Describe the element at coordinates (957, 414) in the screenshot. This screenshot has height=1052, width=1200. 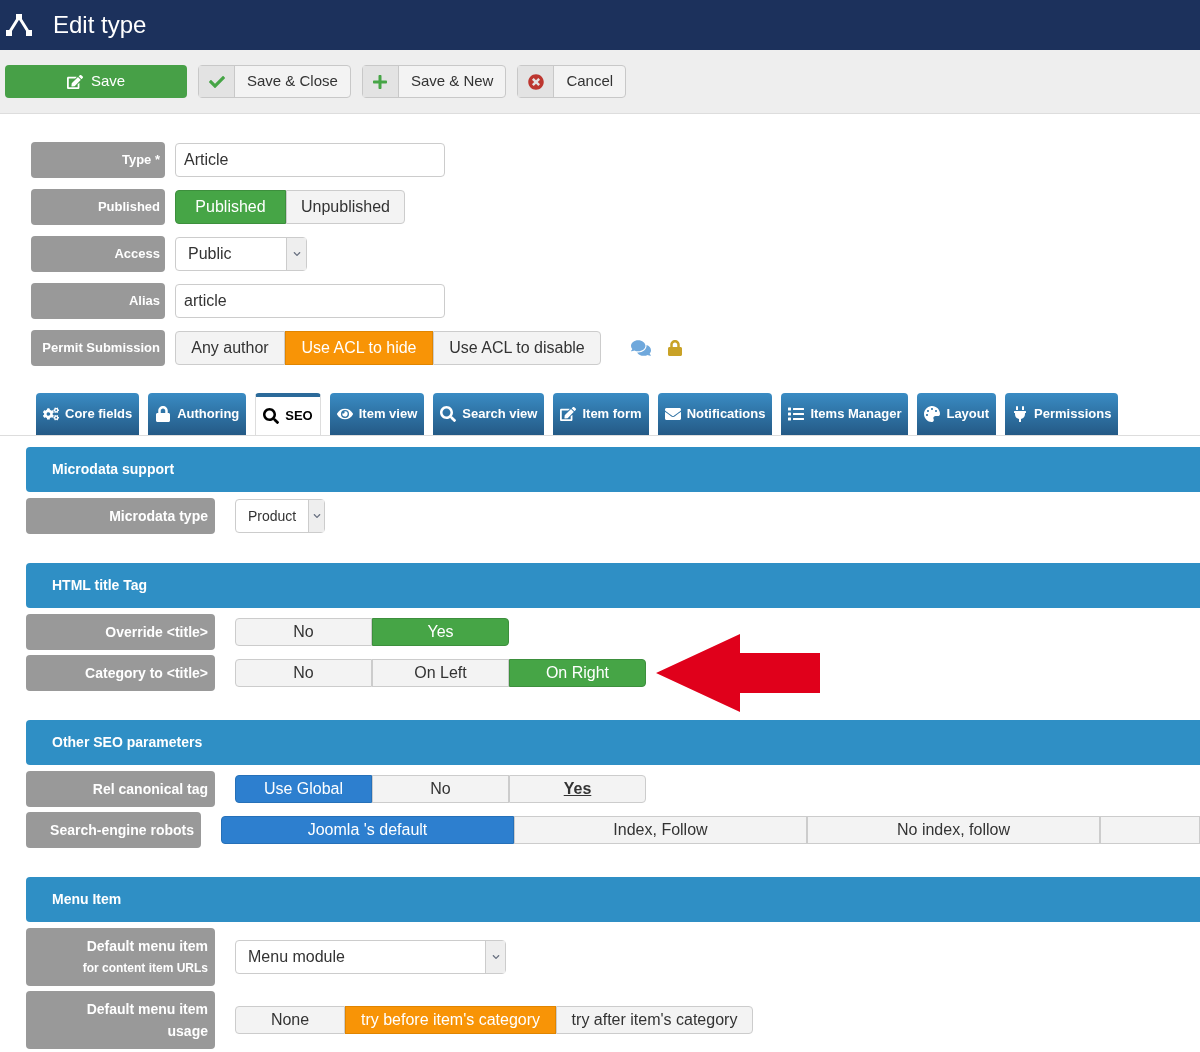
I see `tab: Layout` at that location.